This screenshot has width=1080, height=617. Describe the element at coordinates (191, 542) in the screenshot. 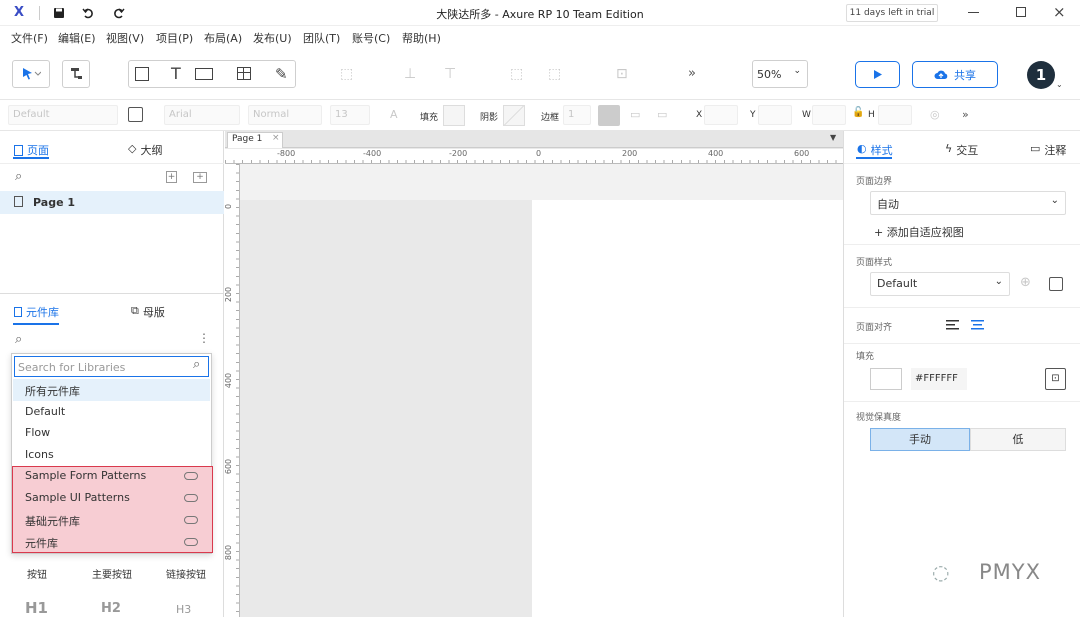

I see `cloud-icon` at that location.